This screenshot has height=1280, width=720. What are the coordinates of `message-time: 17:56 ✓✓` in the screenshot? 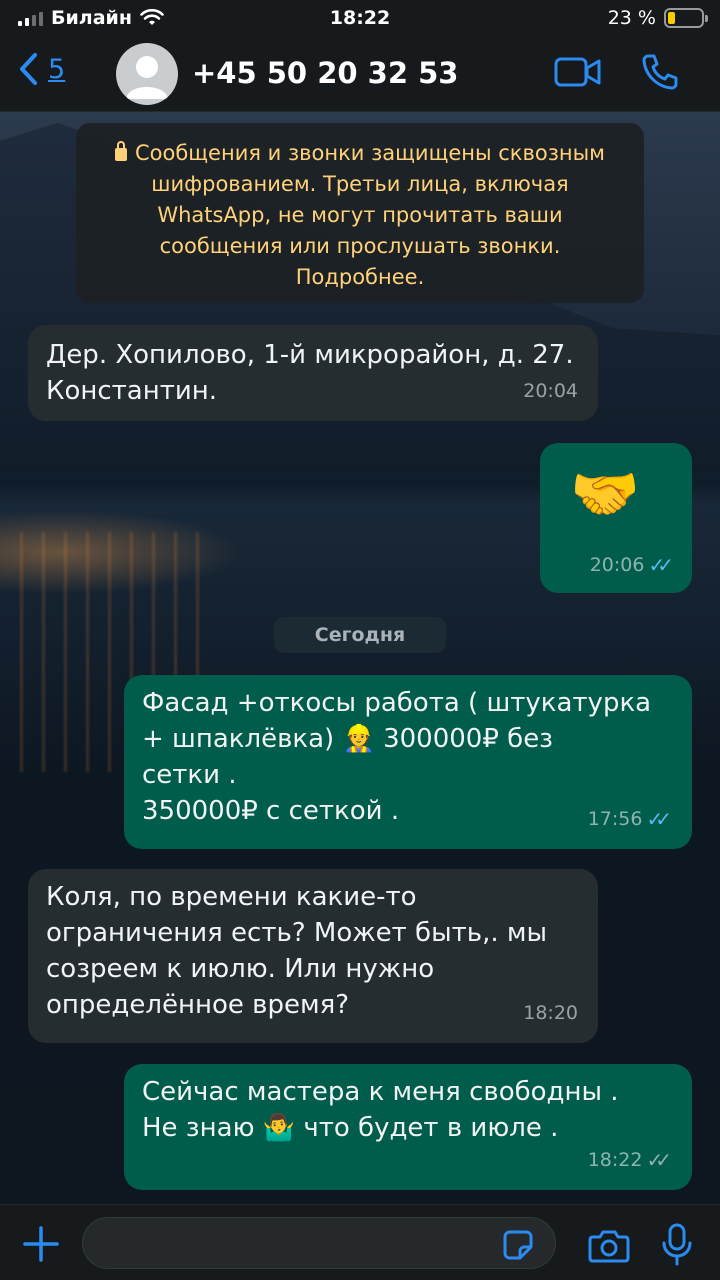 It's located at (630, 819).